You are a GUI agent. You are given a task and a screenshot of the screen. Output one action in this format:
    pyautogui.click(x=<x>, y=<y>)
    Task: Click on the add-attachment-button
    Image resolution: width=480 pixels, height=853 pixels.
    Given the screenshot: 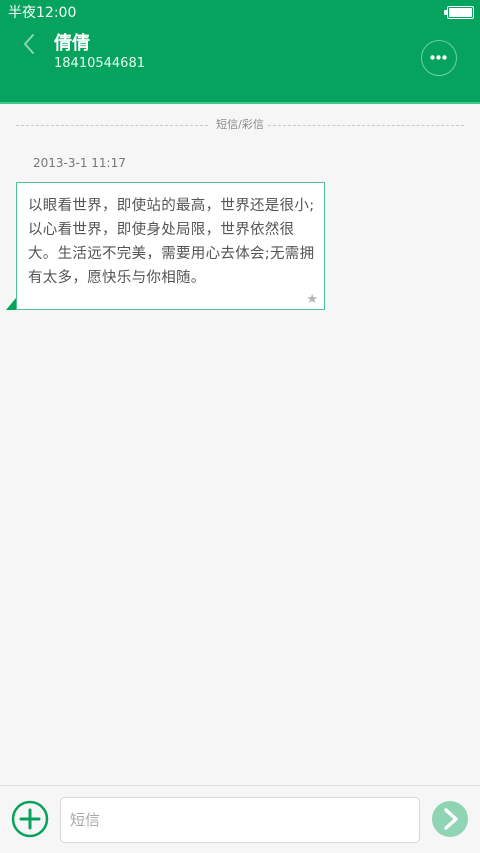 What is the action you would take?
    pyautogui.click(x=30, y=819)
    